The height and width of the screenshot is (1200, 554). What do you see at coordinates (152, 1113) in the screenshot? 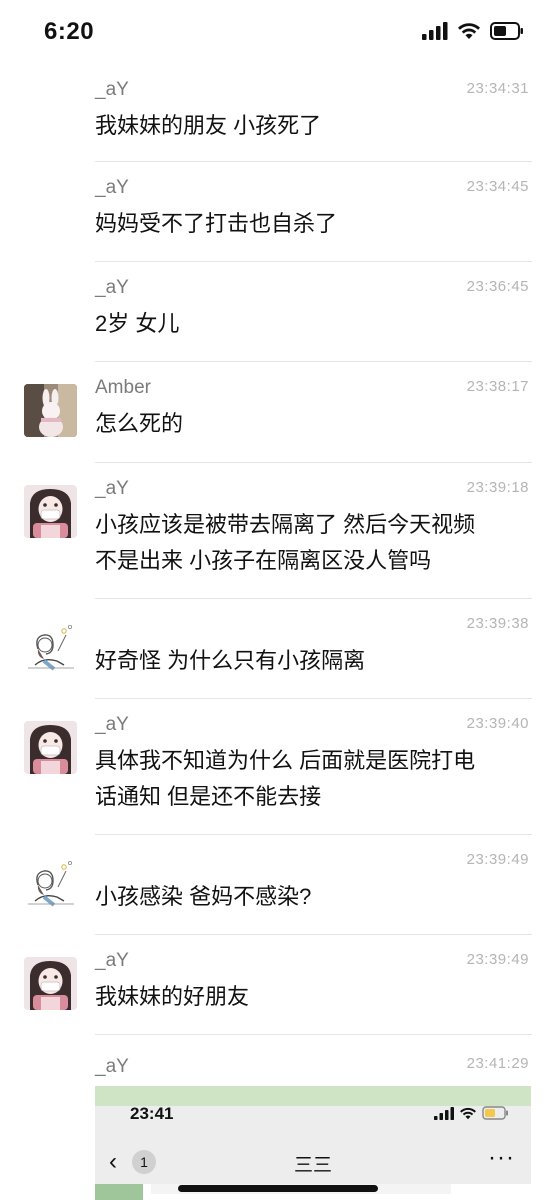
I see `screenshot-status-time: 23:41` at bounding box center [152, 1113].